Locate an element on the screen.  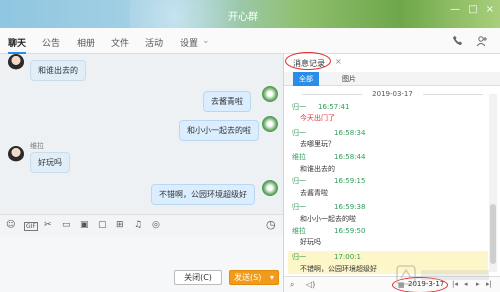
title-bar: 开心群 — □ × is located at coordinates (250, 14).